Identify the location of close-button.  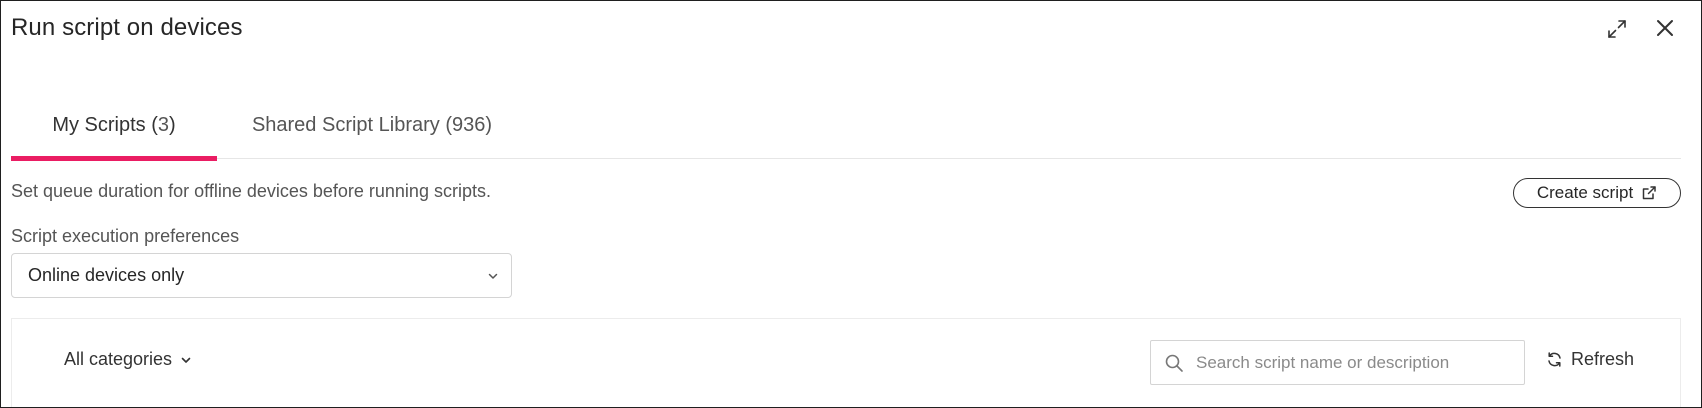
(1665, 28).